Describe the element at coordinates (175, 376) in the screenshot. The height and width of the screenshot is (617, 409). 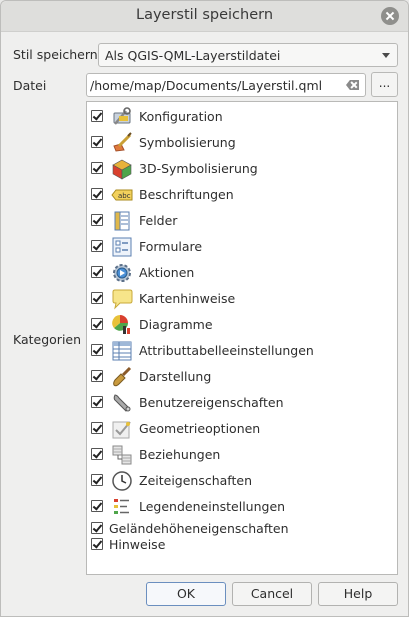
I see `item-label: Darstellung` at that location.